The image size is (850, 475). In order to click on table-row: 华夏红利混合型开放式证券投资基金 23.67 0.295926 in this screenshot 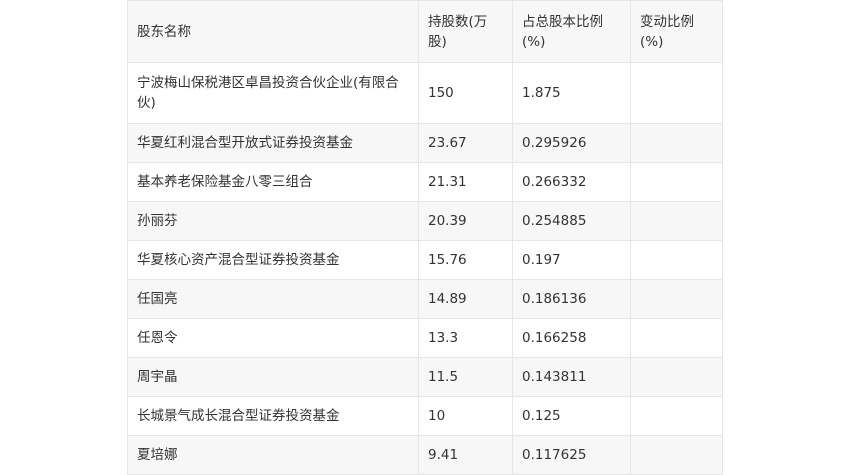, I will do `click(425, 143)`.